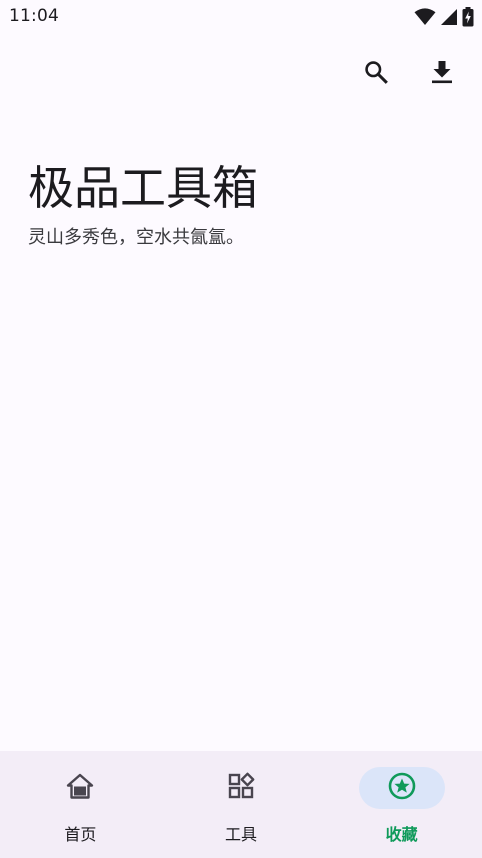 The width and height of the screenshot is (482, 858). I want to click on home-icon, so click(80, 788).